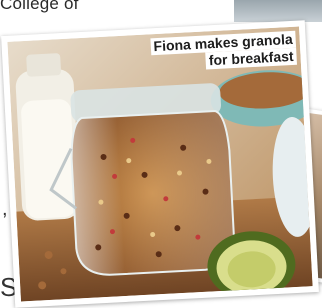  I want to click on adjacent-photo-edge, so click(278, 11).